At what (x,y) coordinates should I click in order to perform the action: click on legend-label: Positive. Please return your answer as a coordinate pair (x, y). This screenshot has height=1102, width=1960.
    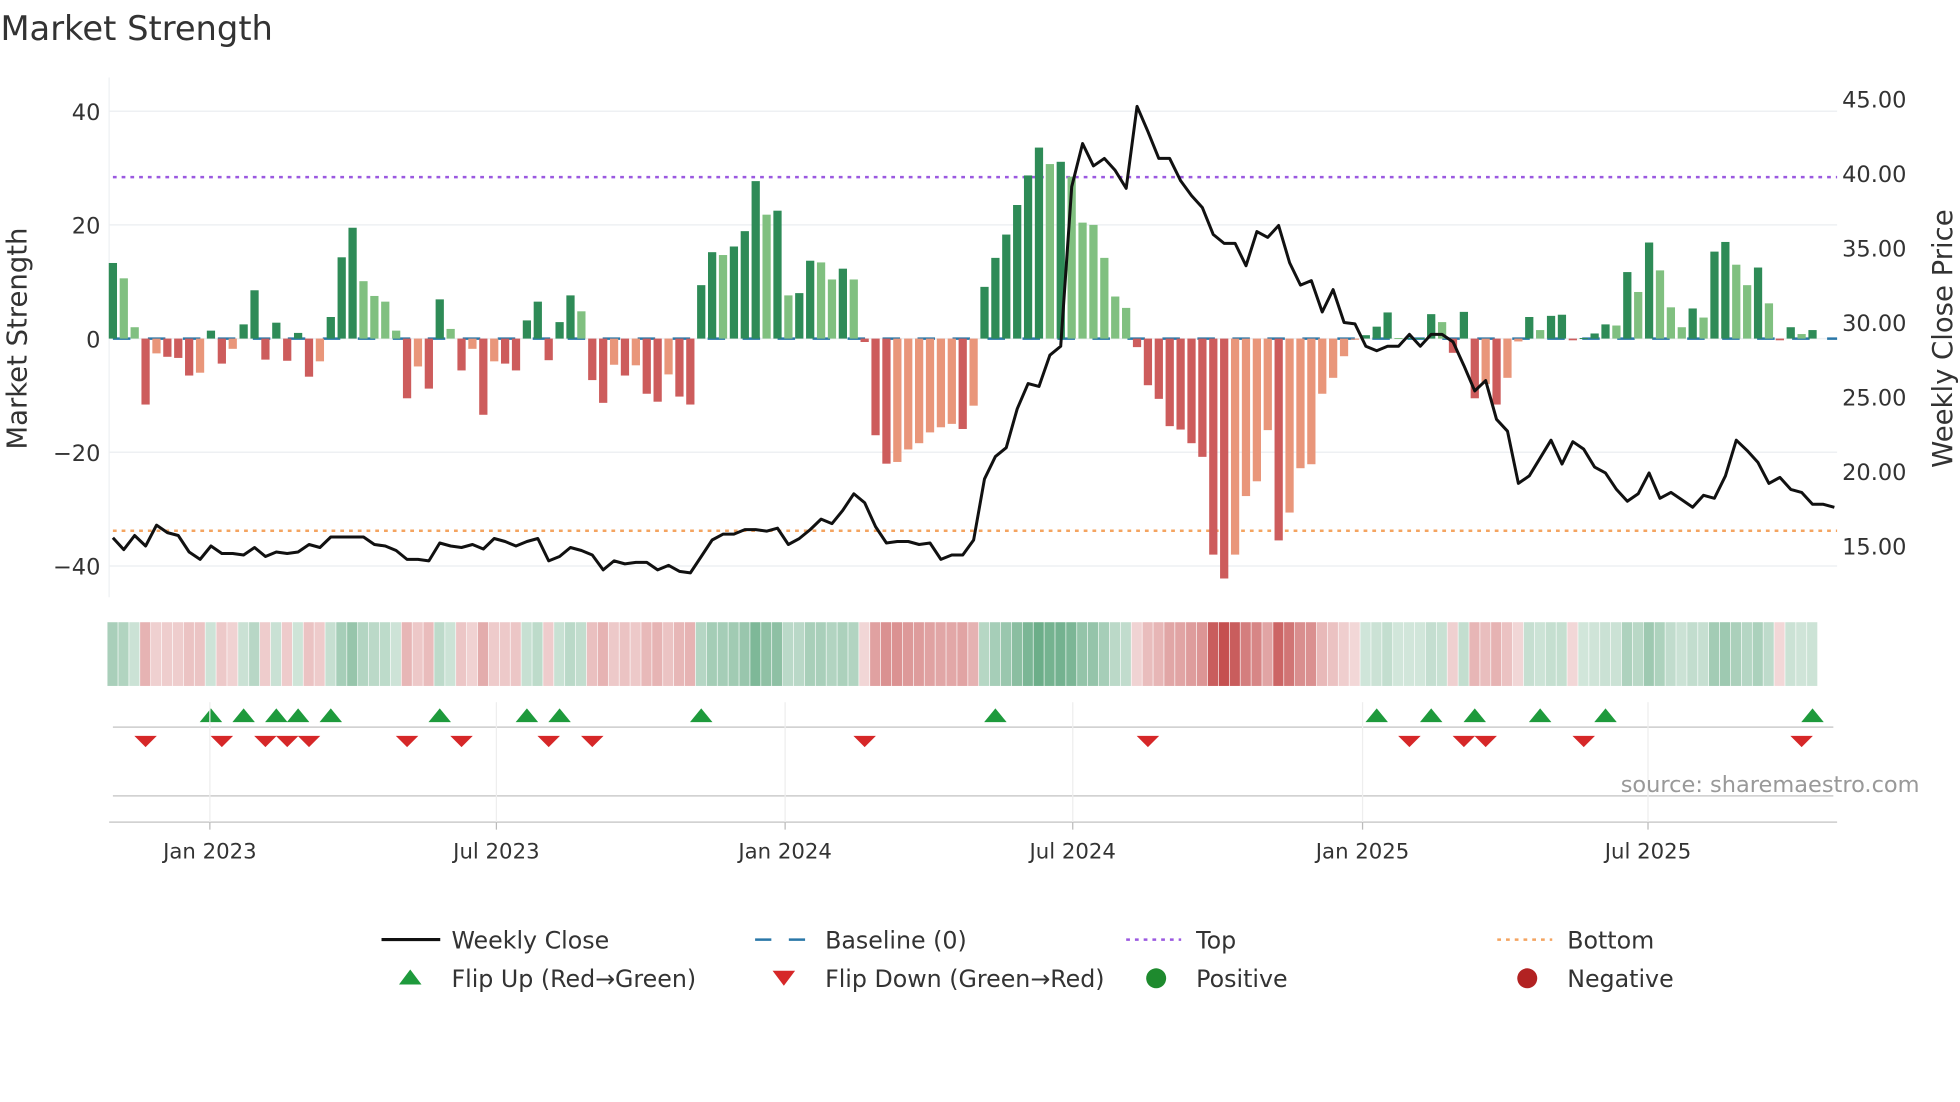
    Looking at the image, I should click on (1241, 979).